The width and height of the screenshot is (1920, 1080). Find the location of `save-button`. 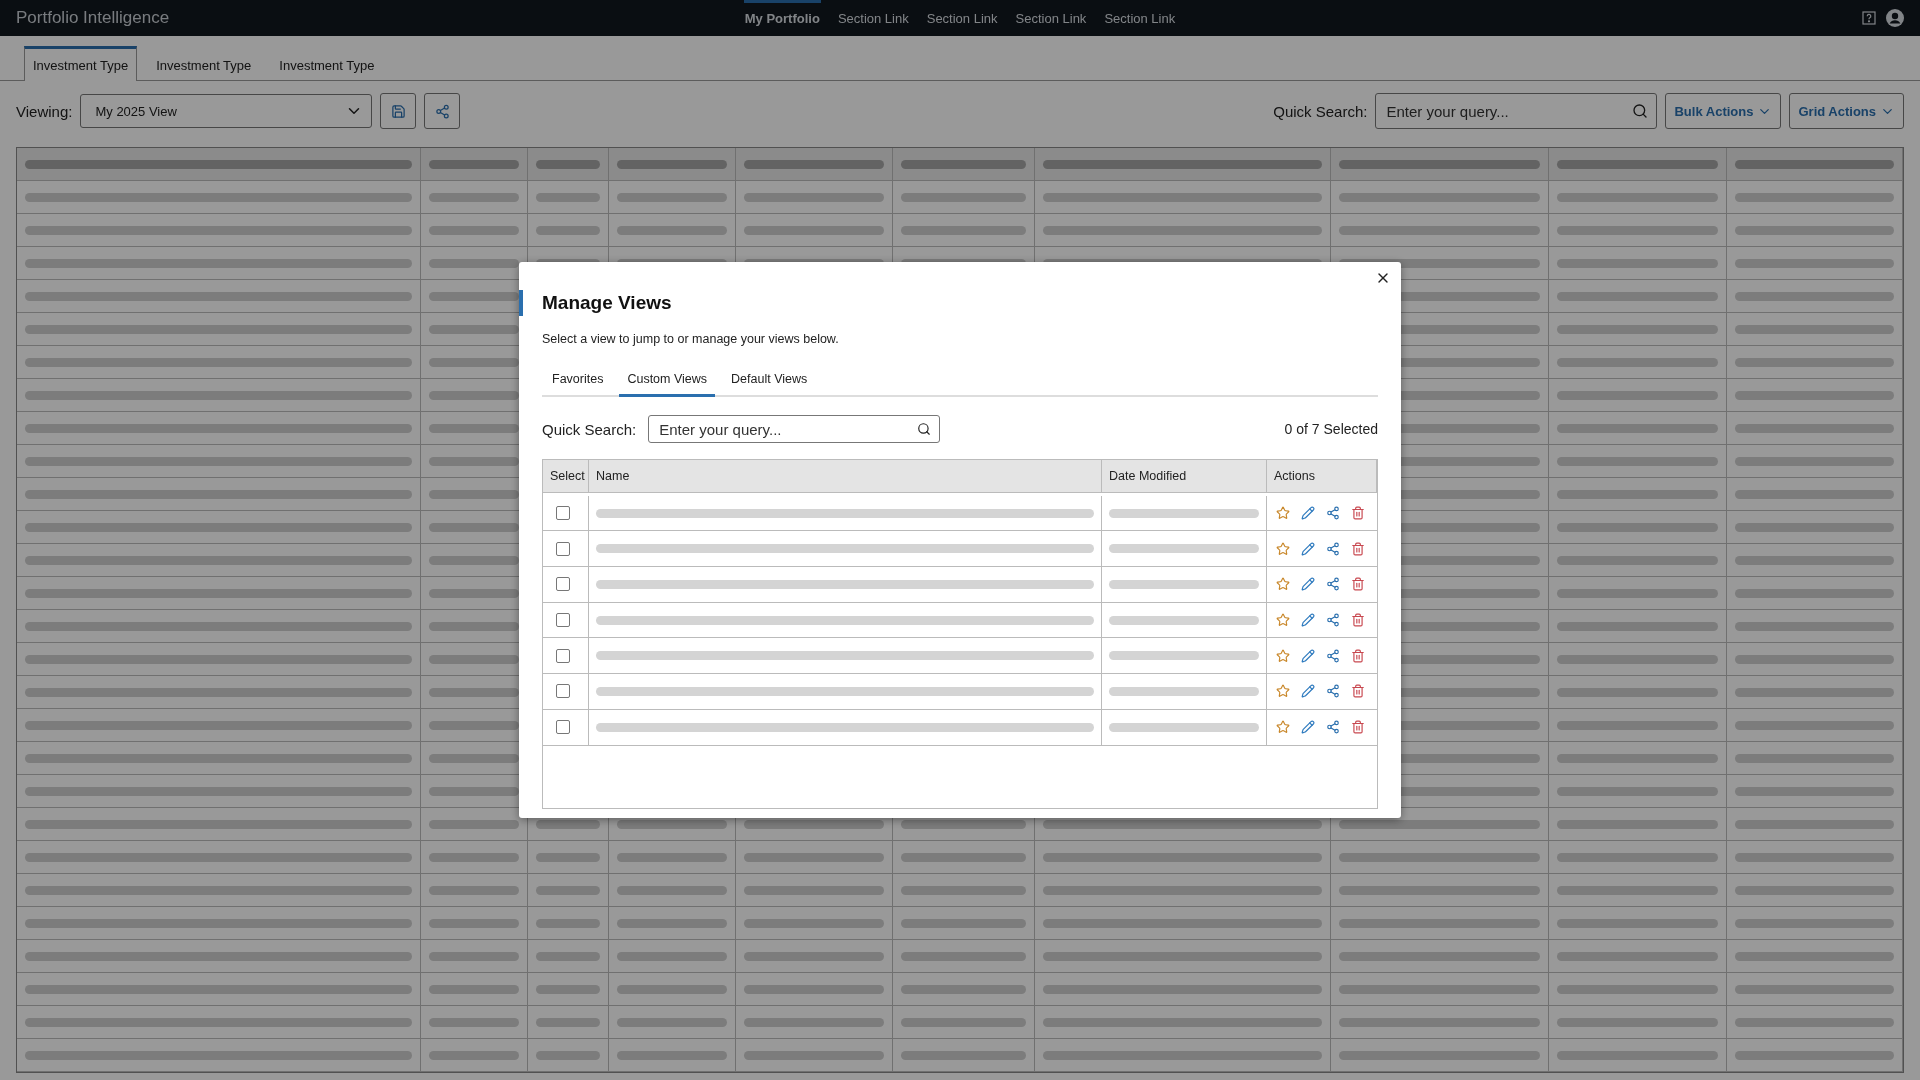

save-button is located at coordinates (398, 111).